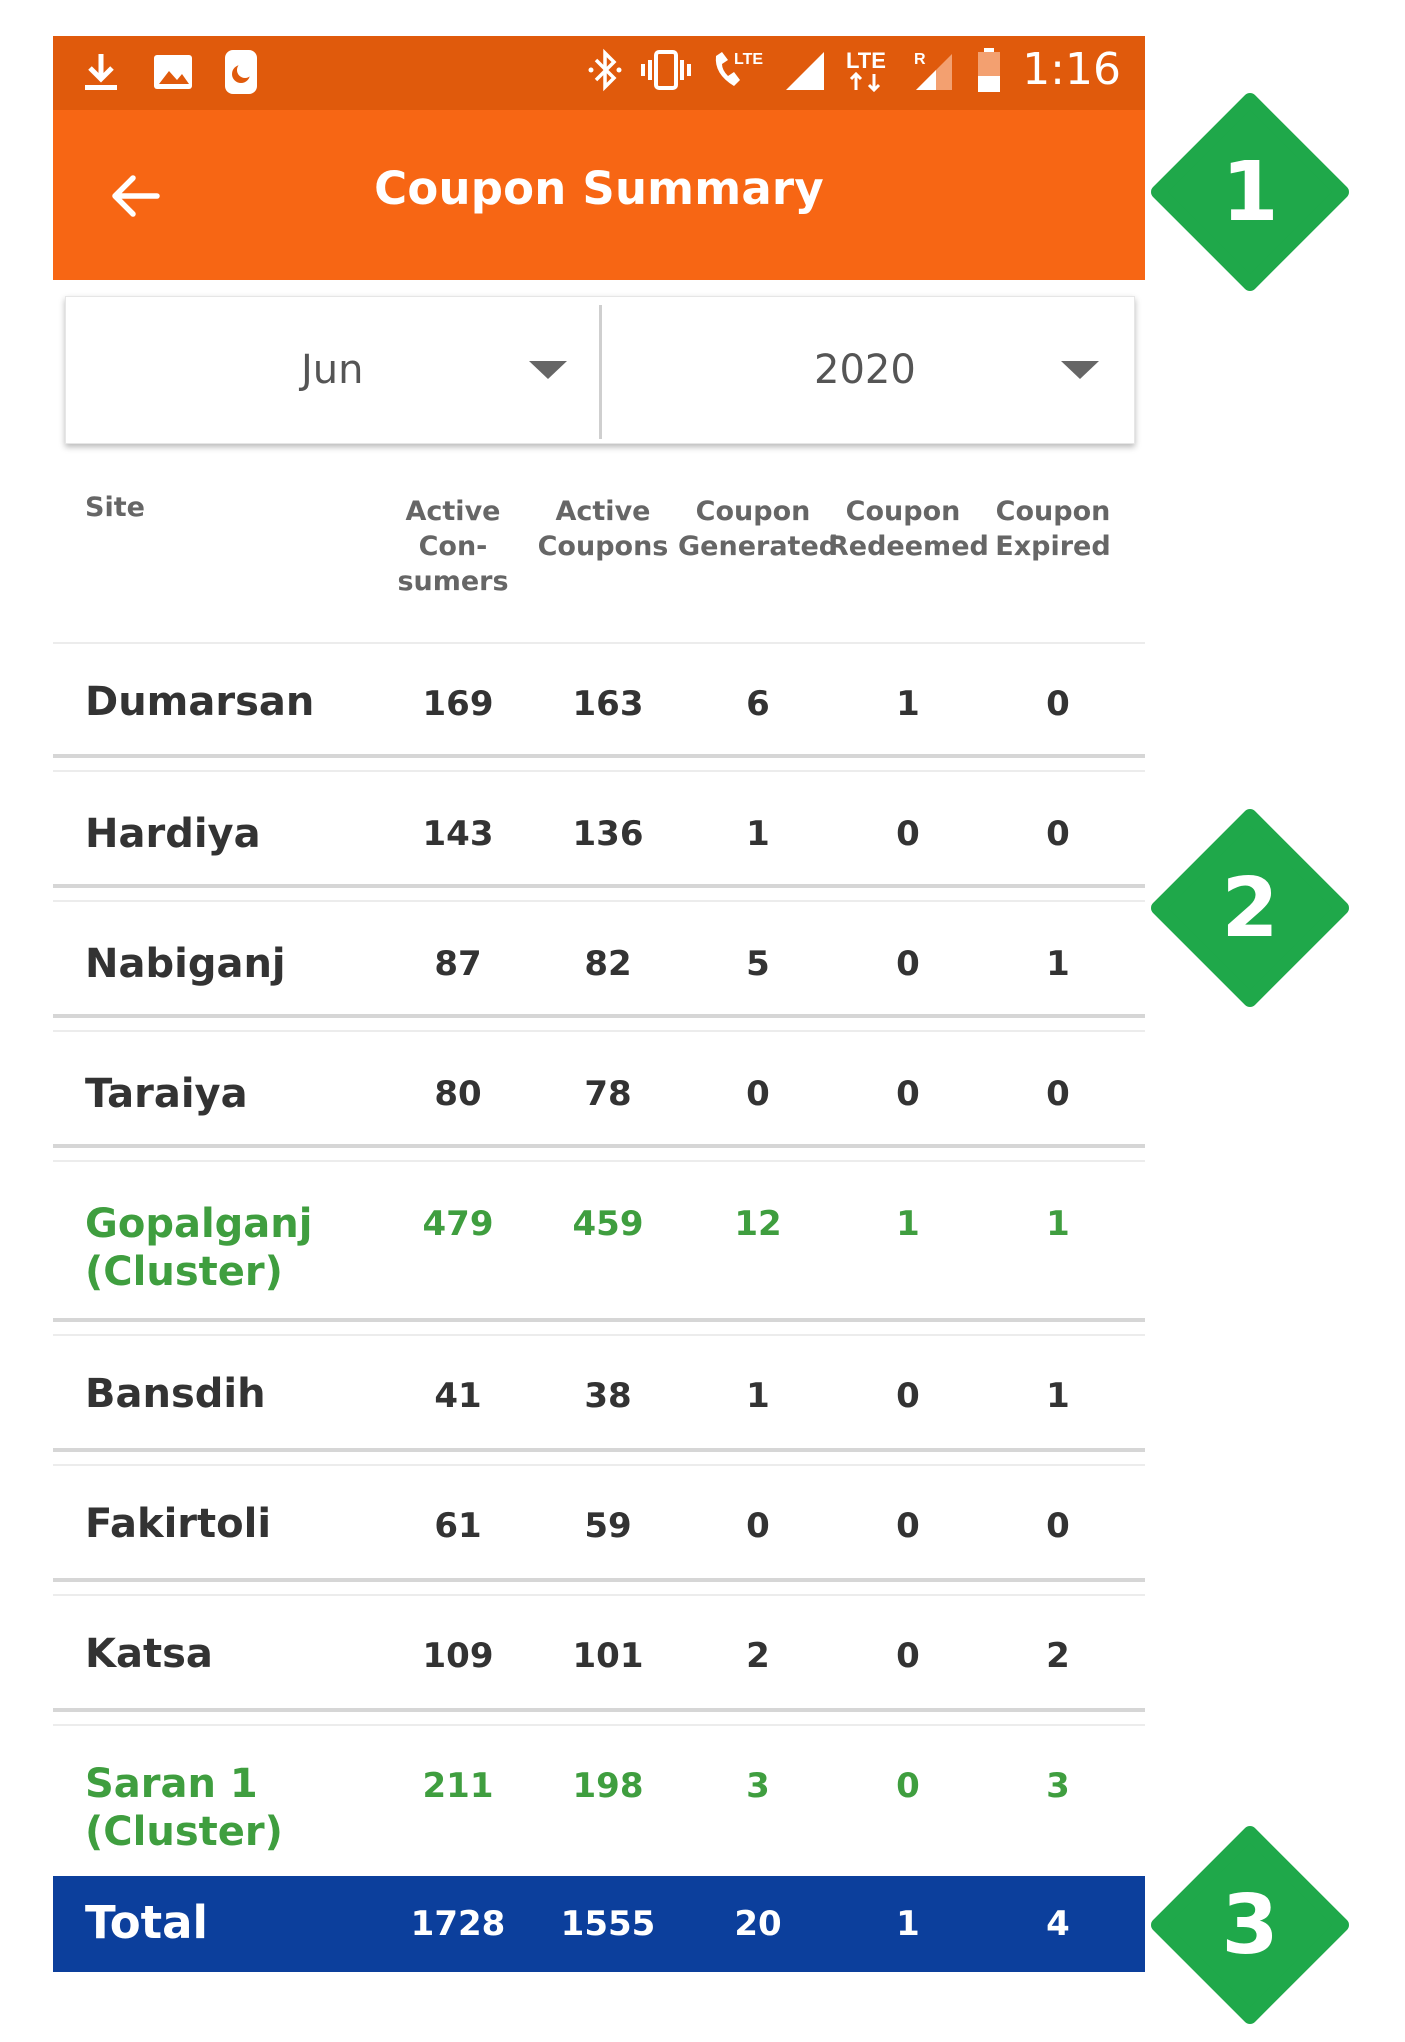 The height and width of the screenshot is (2042, 1405). I want to click on svg-text: R, so click(920, 59).